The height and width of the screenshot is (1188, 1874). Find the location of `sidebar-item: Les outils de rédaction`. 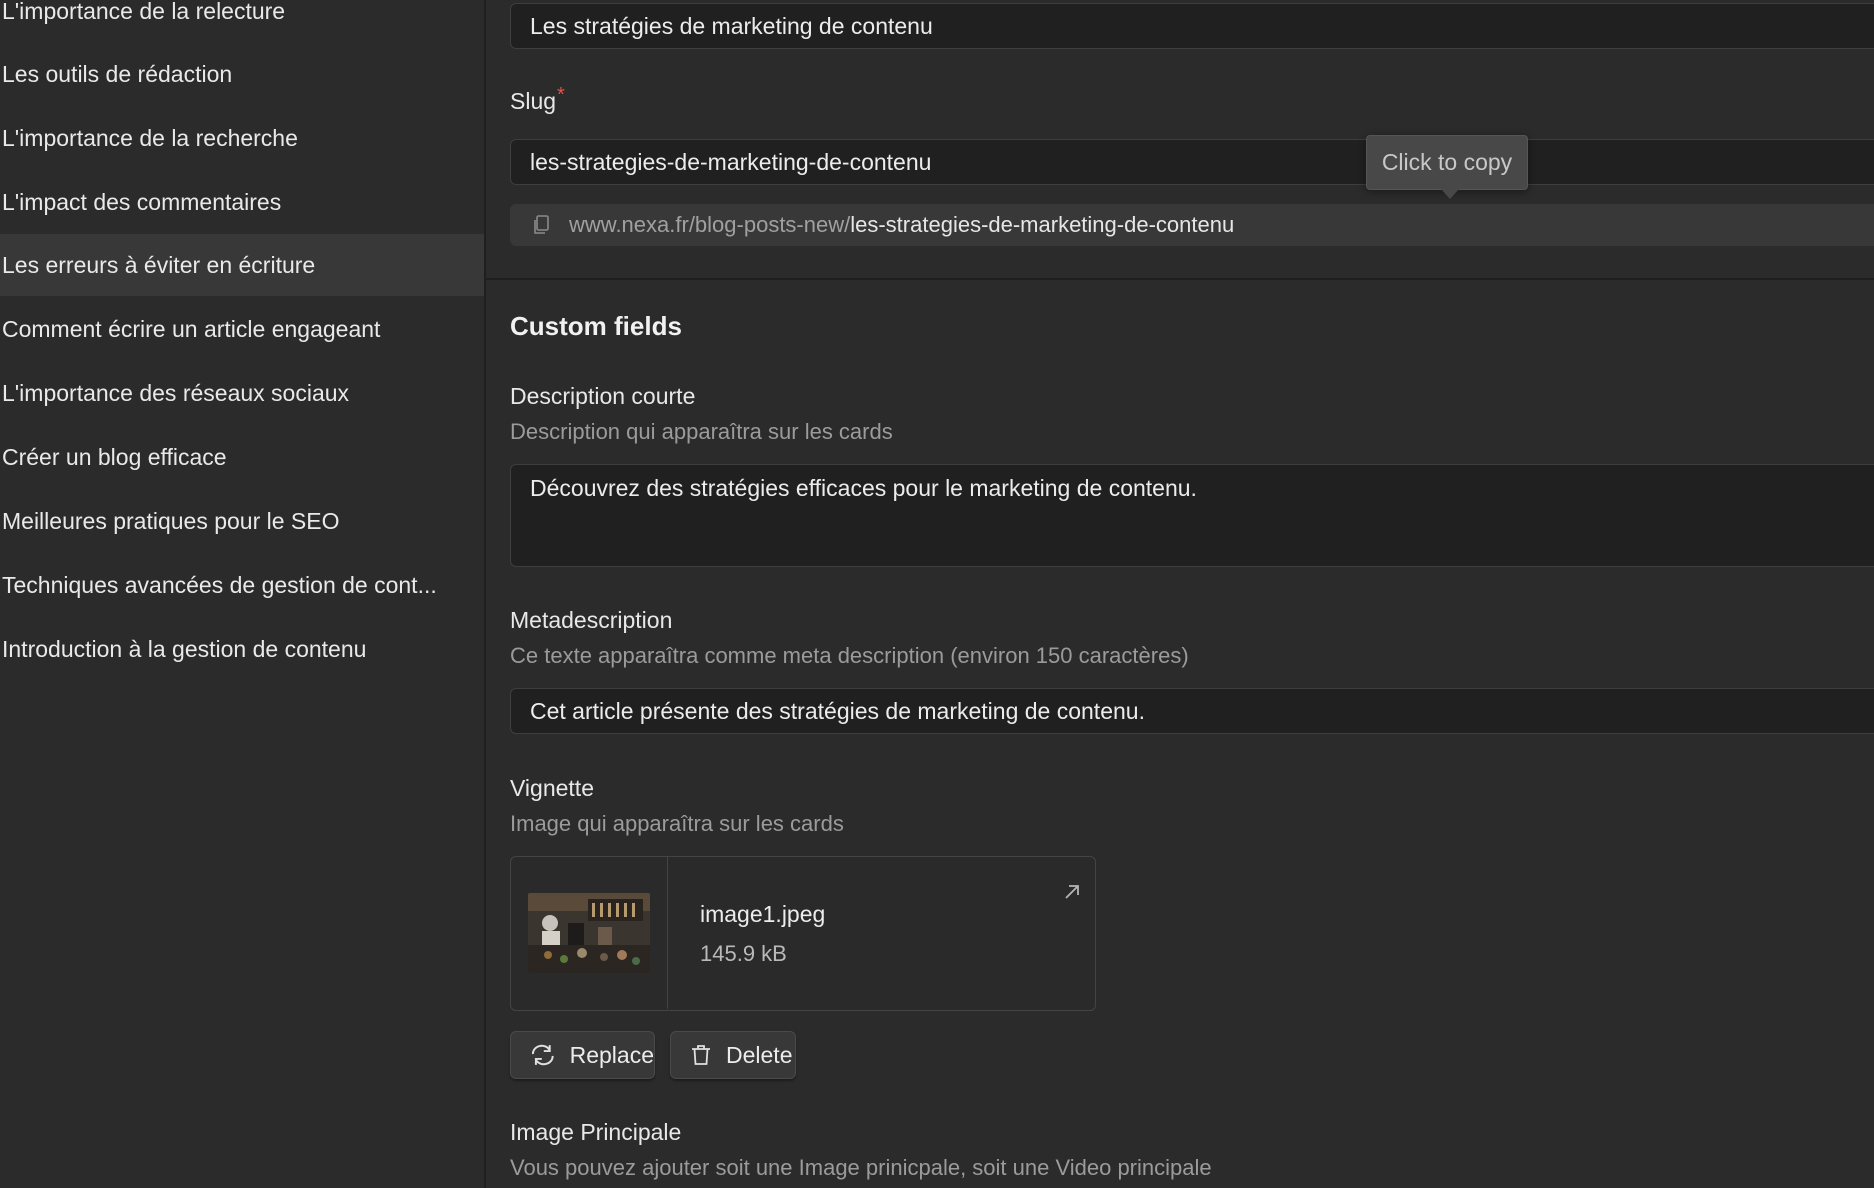

sidebar-item: Les outils de rédaction is located at coordinates (242, 74).